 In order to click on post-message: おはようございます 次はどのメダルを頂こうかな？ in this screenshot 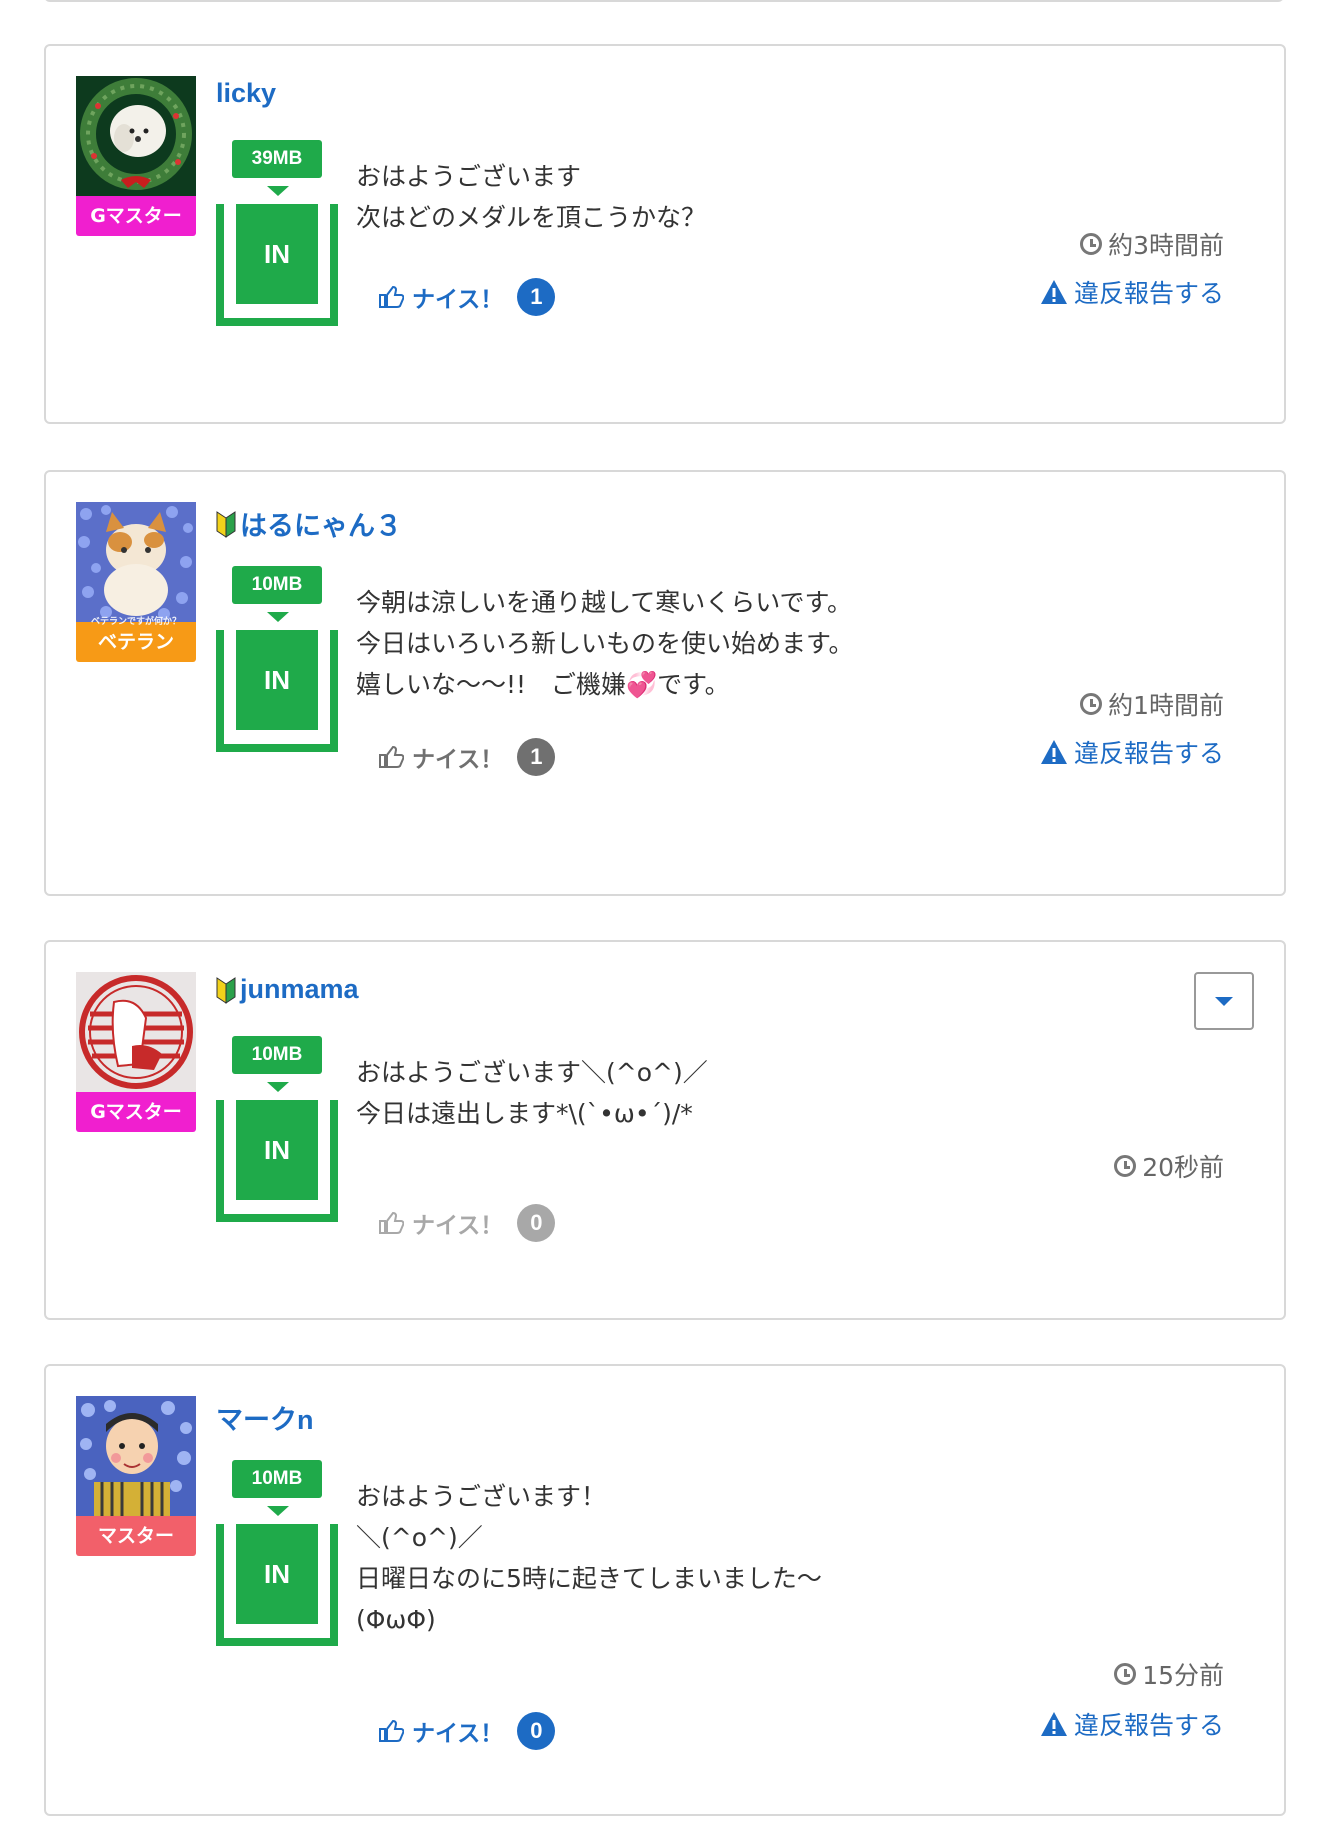, I will do `click(531, 197)`.